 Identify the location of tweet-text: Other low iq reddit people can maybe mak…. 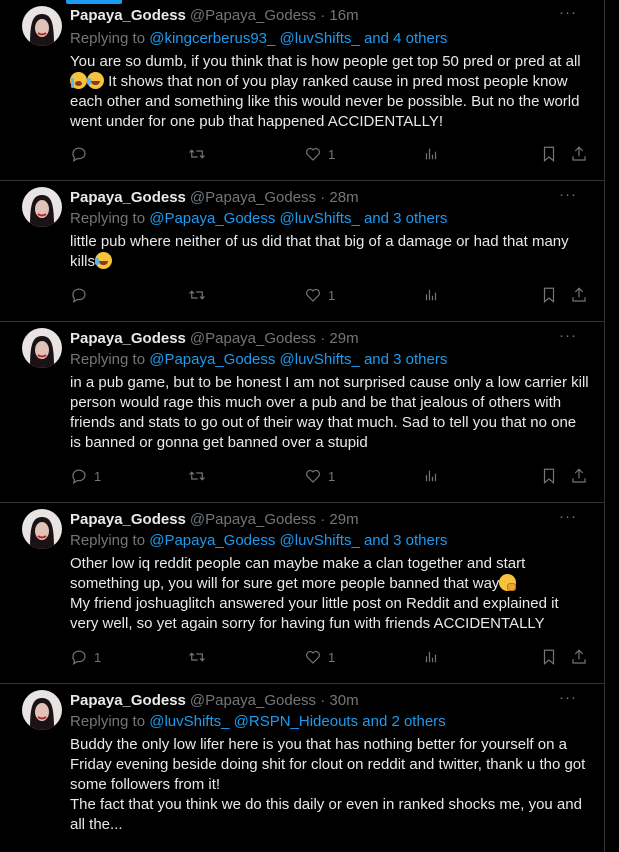
(330, 594).